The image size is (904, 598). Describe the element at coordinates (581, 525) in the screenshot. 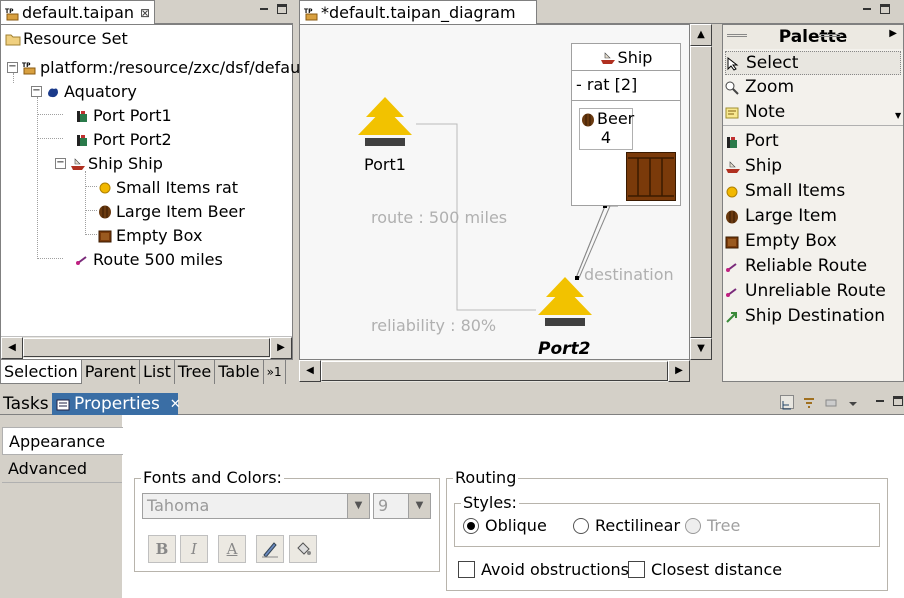

I see `radio-rectilinear` at that location.